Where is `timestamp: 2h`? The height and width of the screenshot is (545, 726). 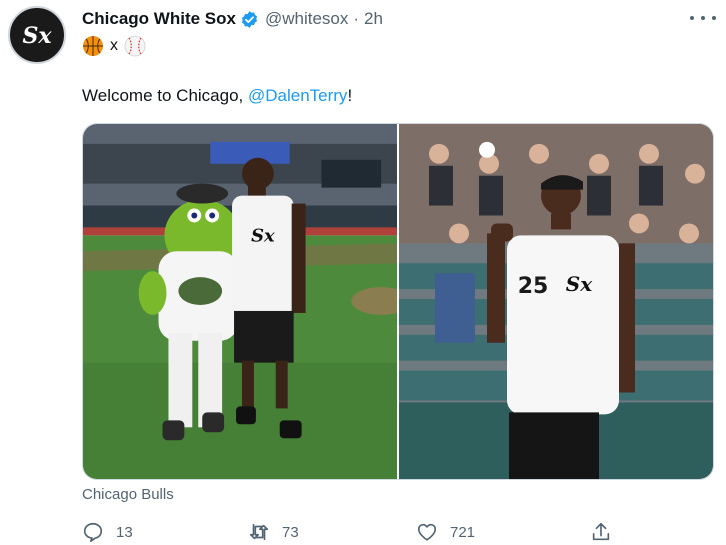 timestamp: 2h is located at coordinates (373, 19).